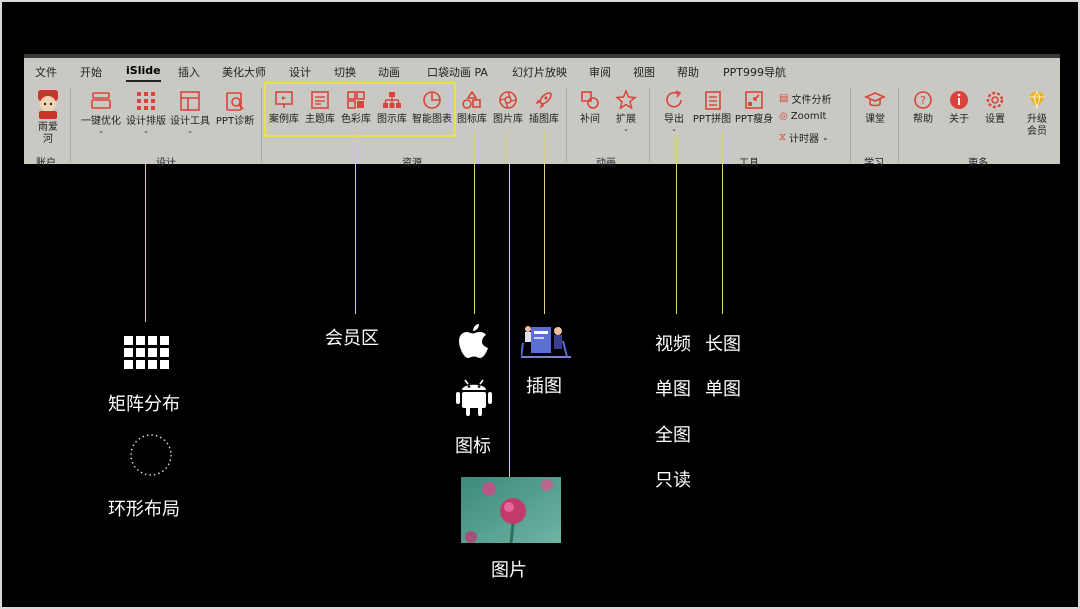 This screenshot has height=609, width=1080. I want to click on readonly-label: 只读, so click(673, 480).